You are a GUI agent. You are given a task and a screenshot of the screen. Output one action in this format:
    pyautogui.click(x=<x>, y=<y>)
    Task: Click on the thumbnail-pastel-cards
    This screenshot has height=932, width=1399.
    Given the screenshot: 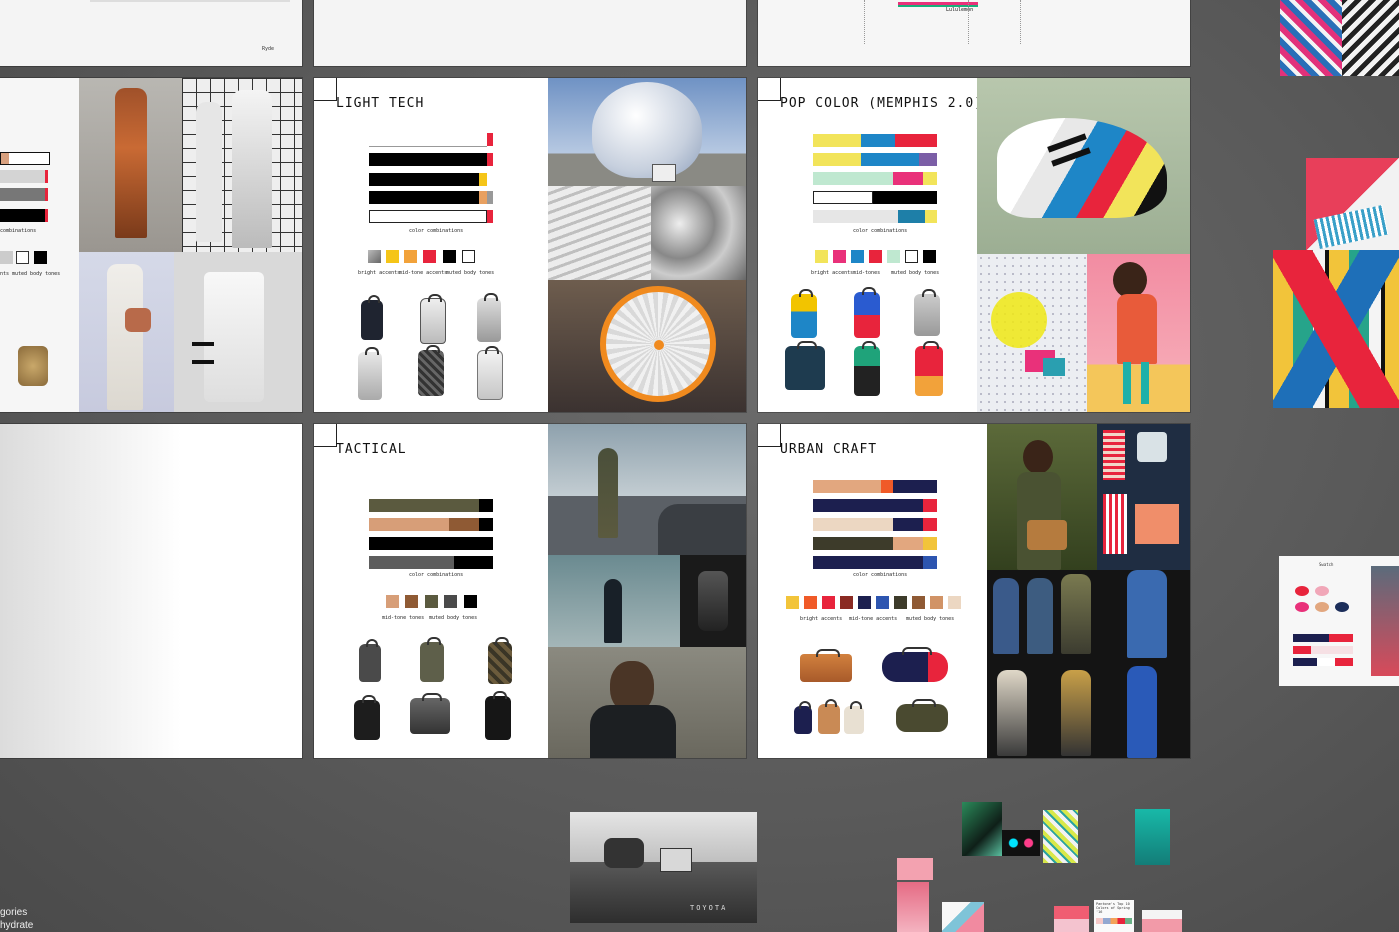 What is the action you would take?
    pyautogui.click(x=963, y=917)
    